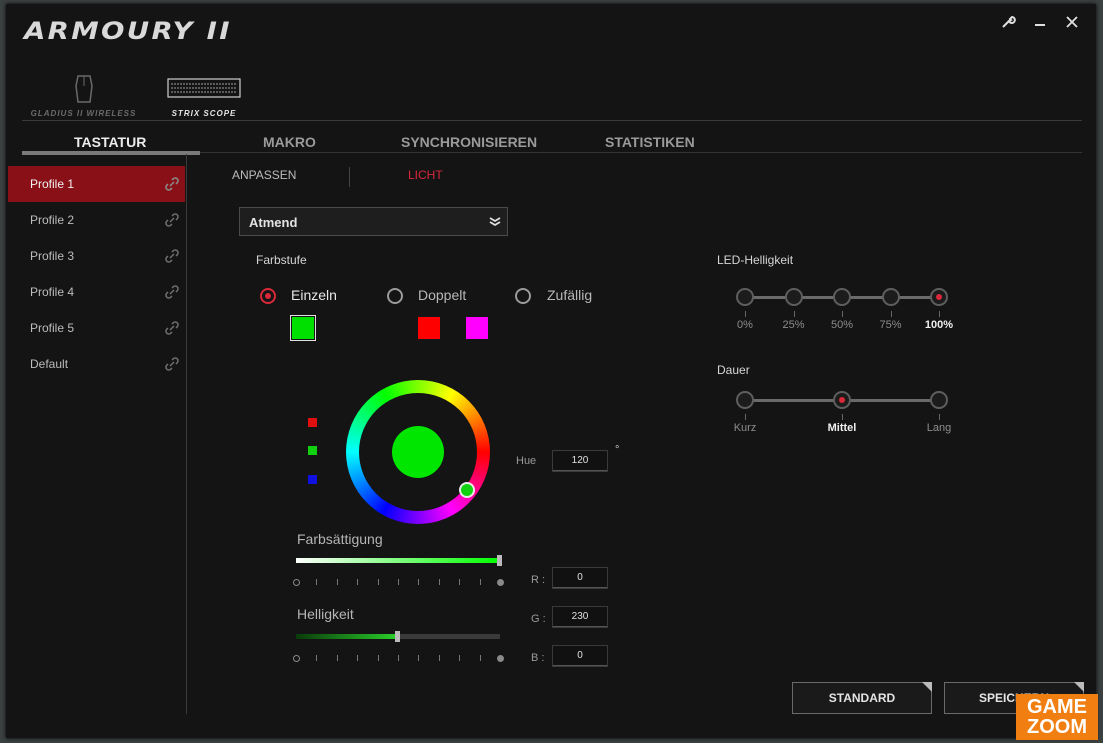 Image resolution: width=1103 pixels, height=743 pixels. I want to click on radio-einzeln-label: Einzeln, so click(314, 295).